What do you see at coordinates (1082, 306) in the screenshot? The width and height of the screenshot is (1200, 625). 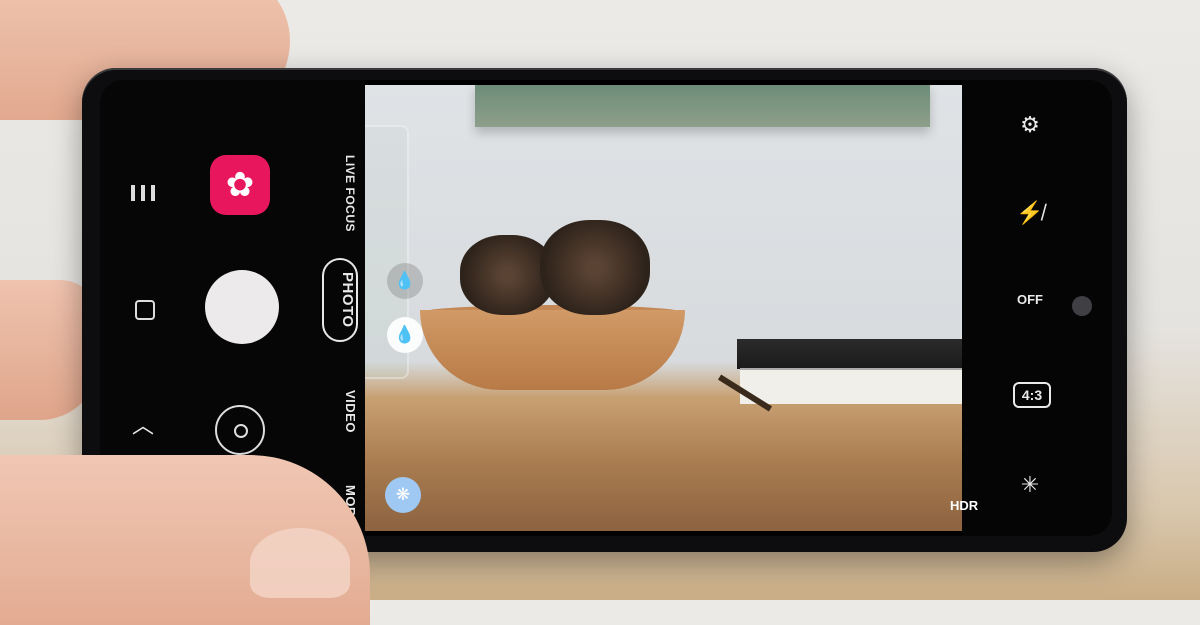 I see `front-camera-lens` at bounding box center [1082, 306].